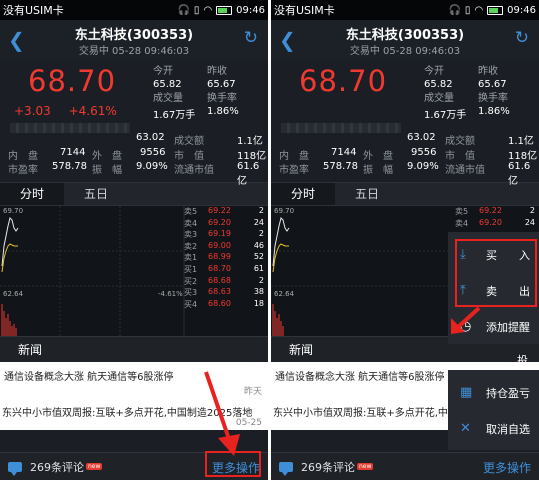 The width and height of the screenshot is (539, 480). I want to click on menu-item-position-pnl: ▦ 持仓盈亏, so click(493, 392).